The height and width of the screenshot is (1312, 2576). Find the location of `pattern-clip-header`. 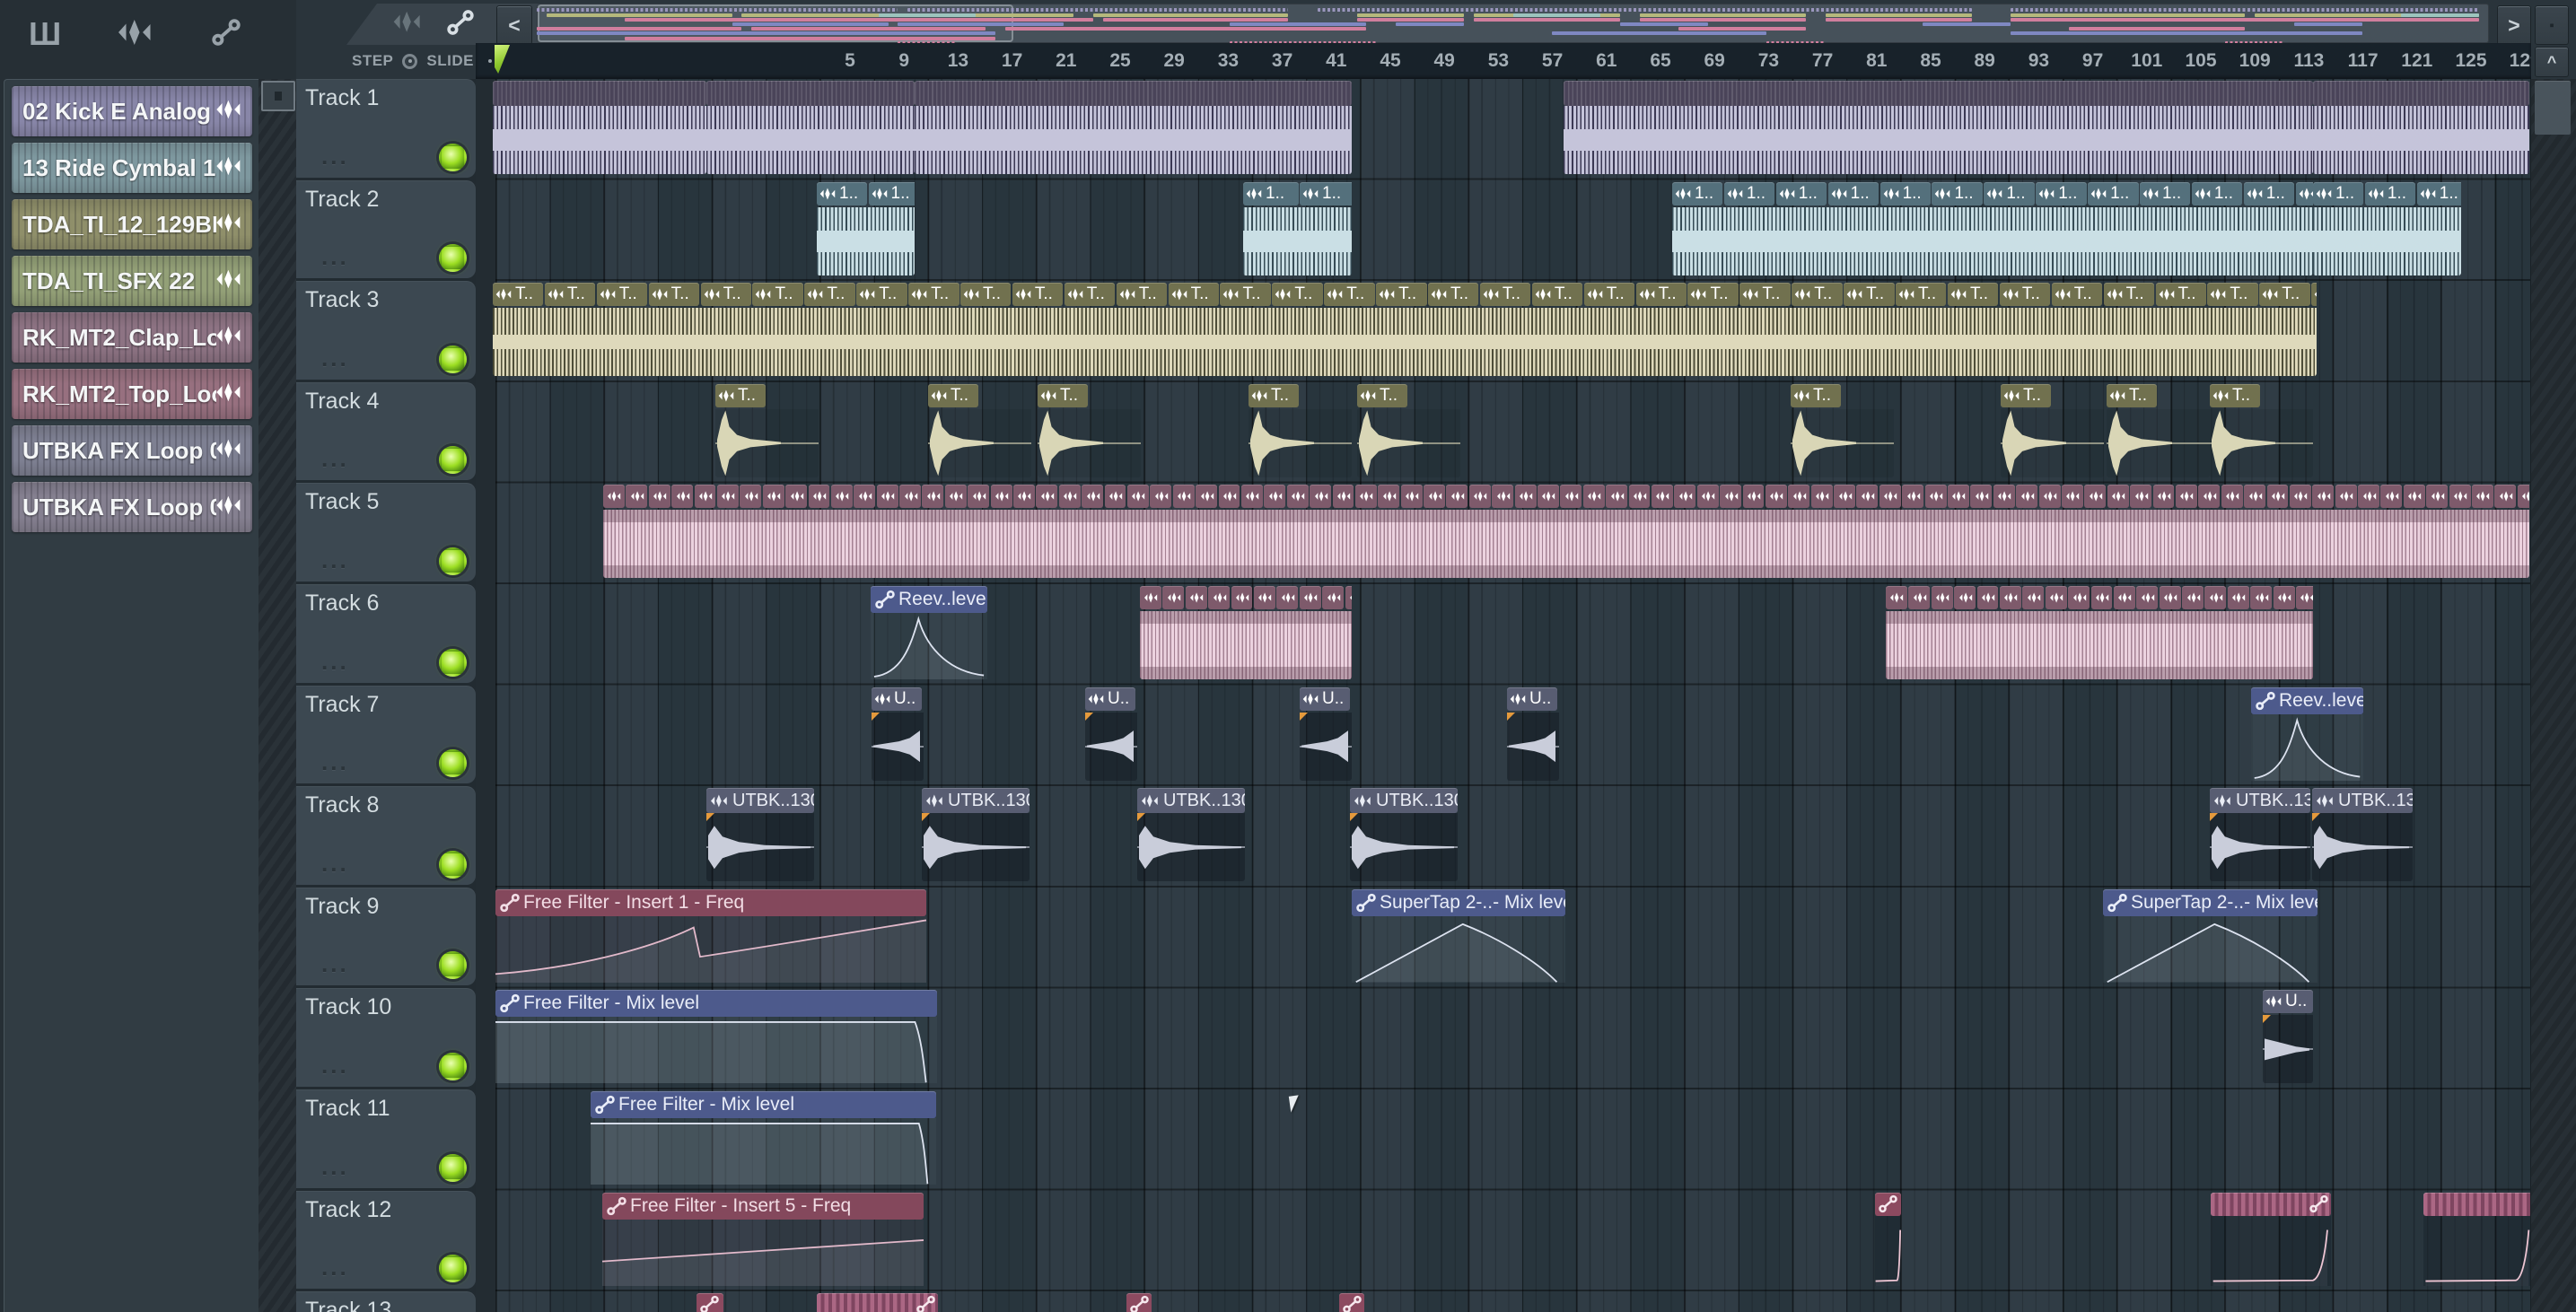

pattern-clip-header is located at coordinates (1351, 1302).